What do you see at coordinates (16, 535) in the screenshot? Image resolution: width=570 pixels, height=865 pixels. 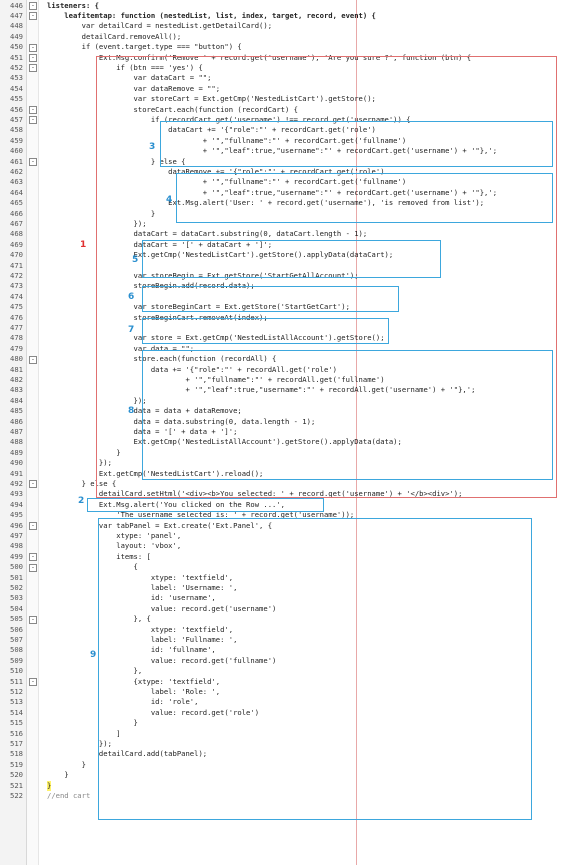 I see `line-number: 497` at bounding box center [16, 535].